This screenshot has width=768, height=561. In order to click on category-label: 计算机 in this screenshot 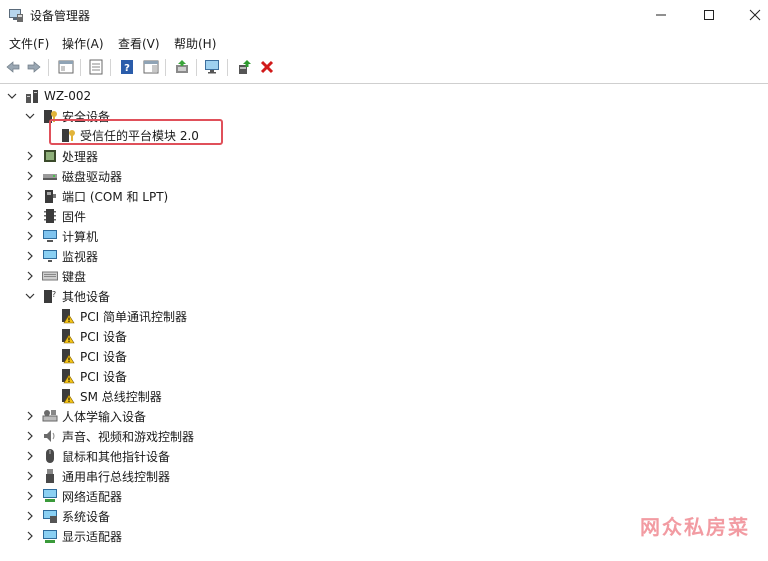, I will do `click(80, 236)`.